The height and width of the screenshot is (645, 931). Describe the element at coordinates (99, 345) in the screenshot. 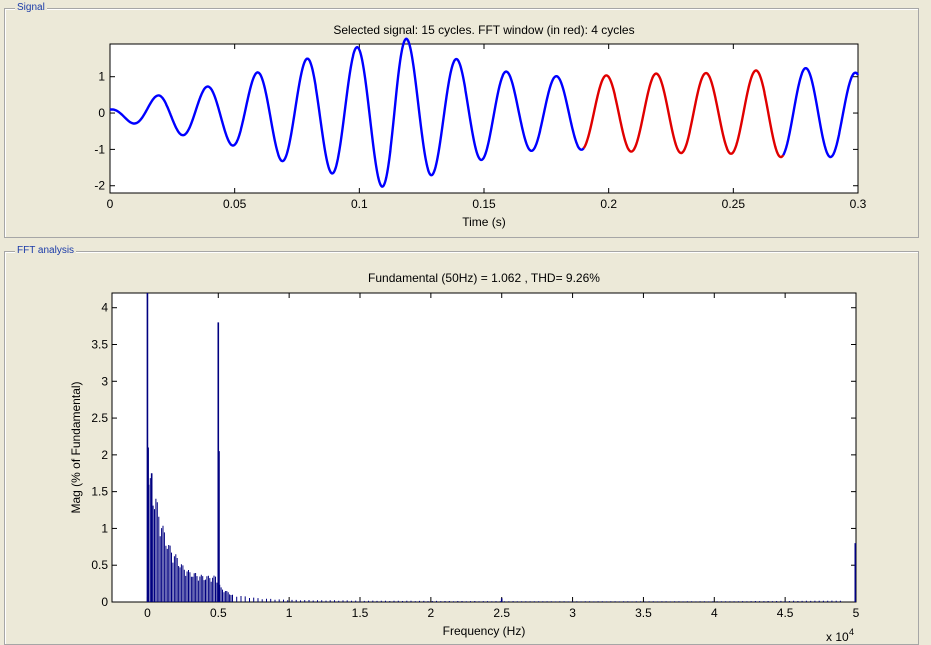

I see `fft-y-tick-label: 3.5` at that location.